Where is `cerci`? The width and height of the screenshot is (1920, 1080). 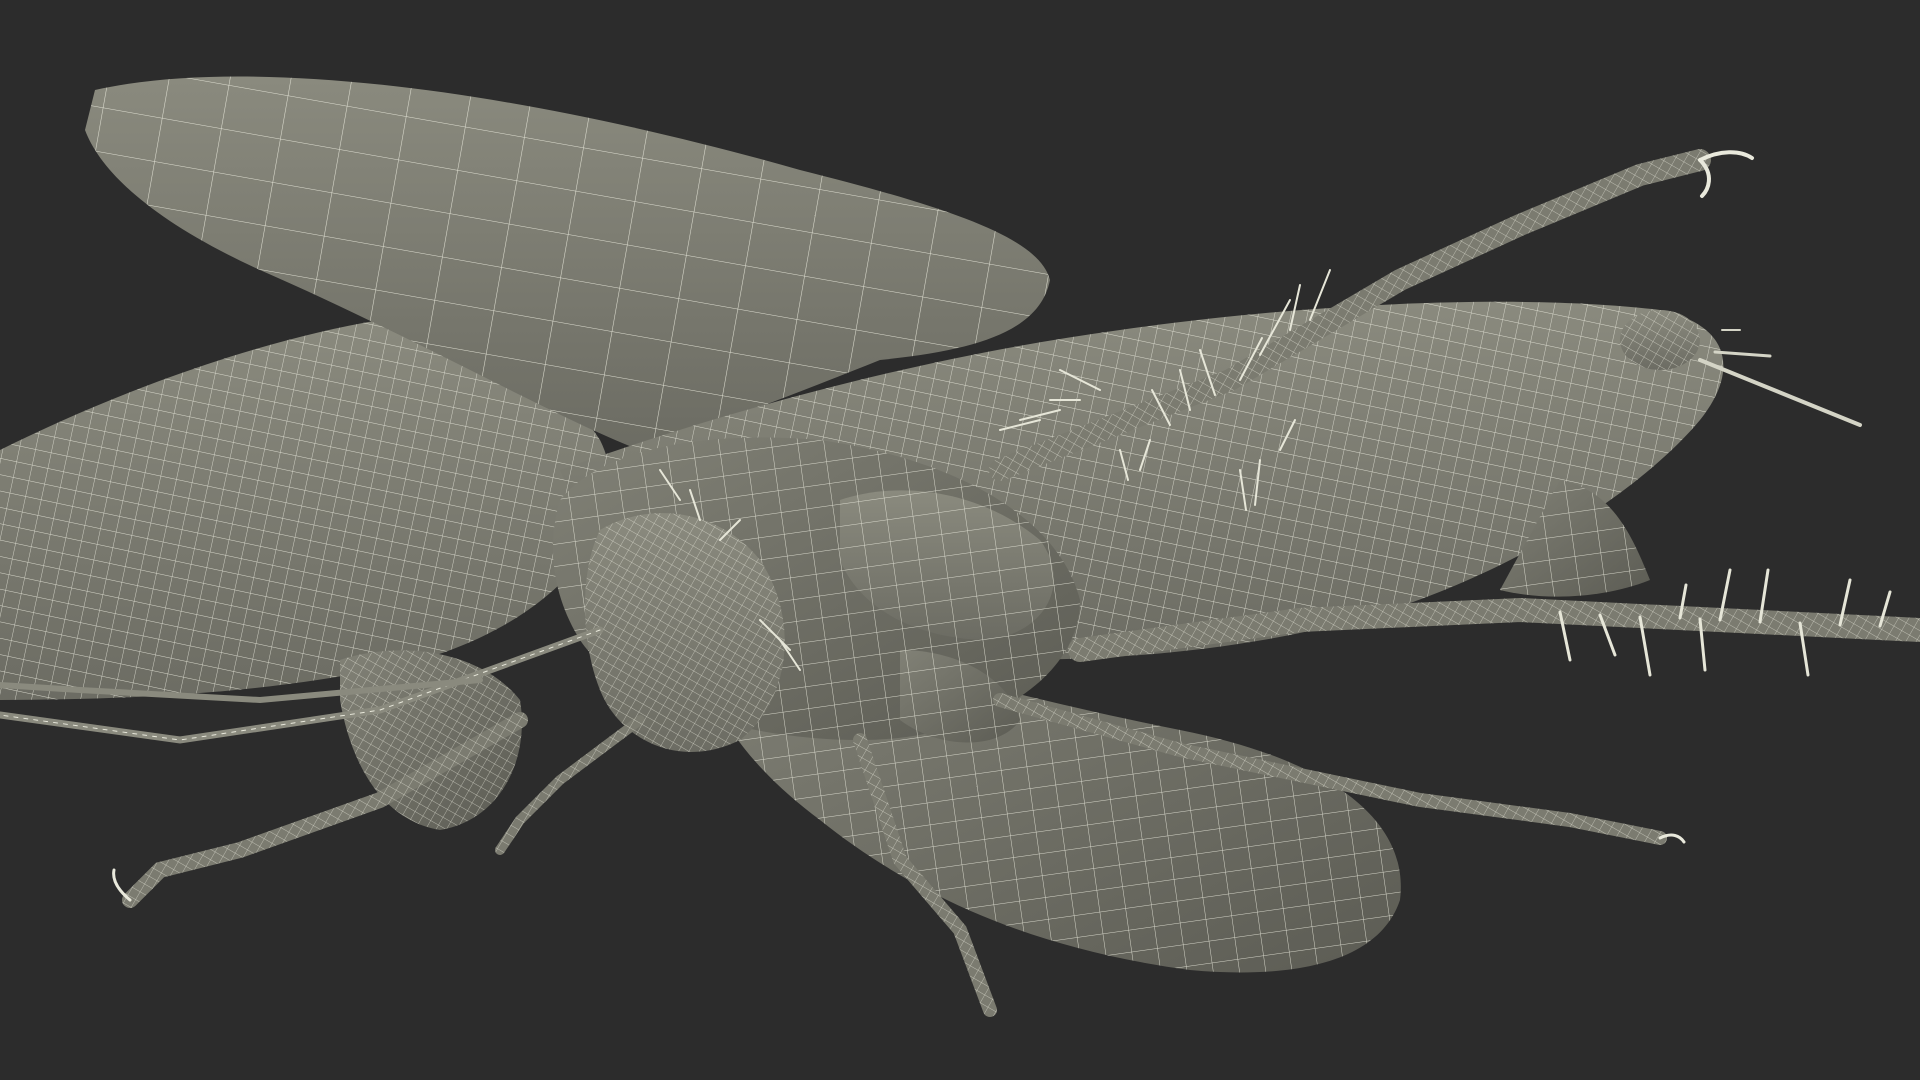
cerci is located at coordinates (1780, 378).